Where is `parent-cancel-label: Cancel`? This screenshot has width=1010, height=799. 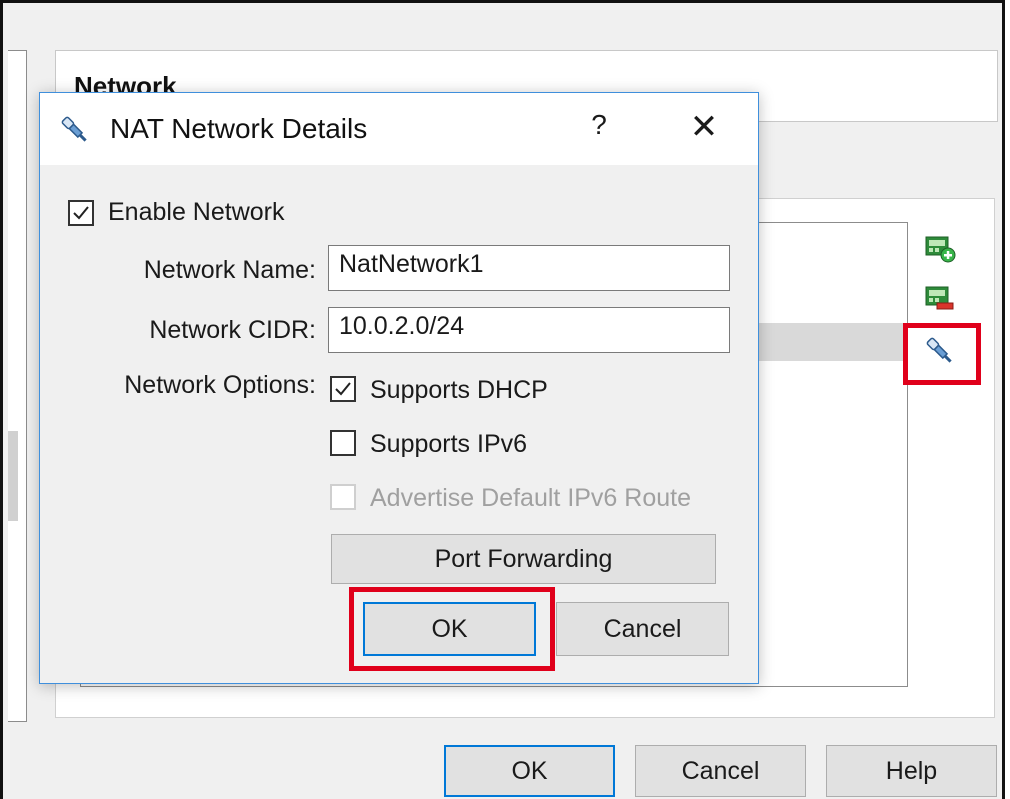 parent-cancel-label: Cancel is located at coordinates (720, 770).